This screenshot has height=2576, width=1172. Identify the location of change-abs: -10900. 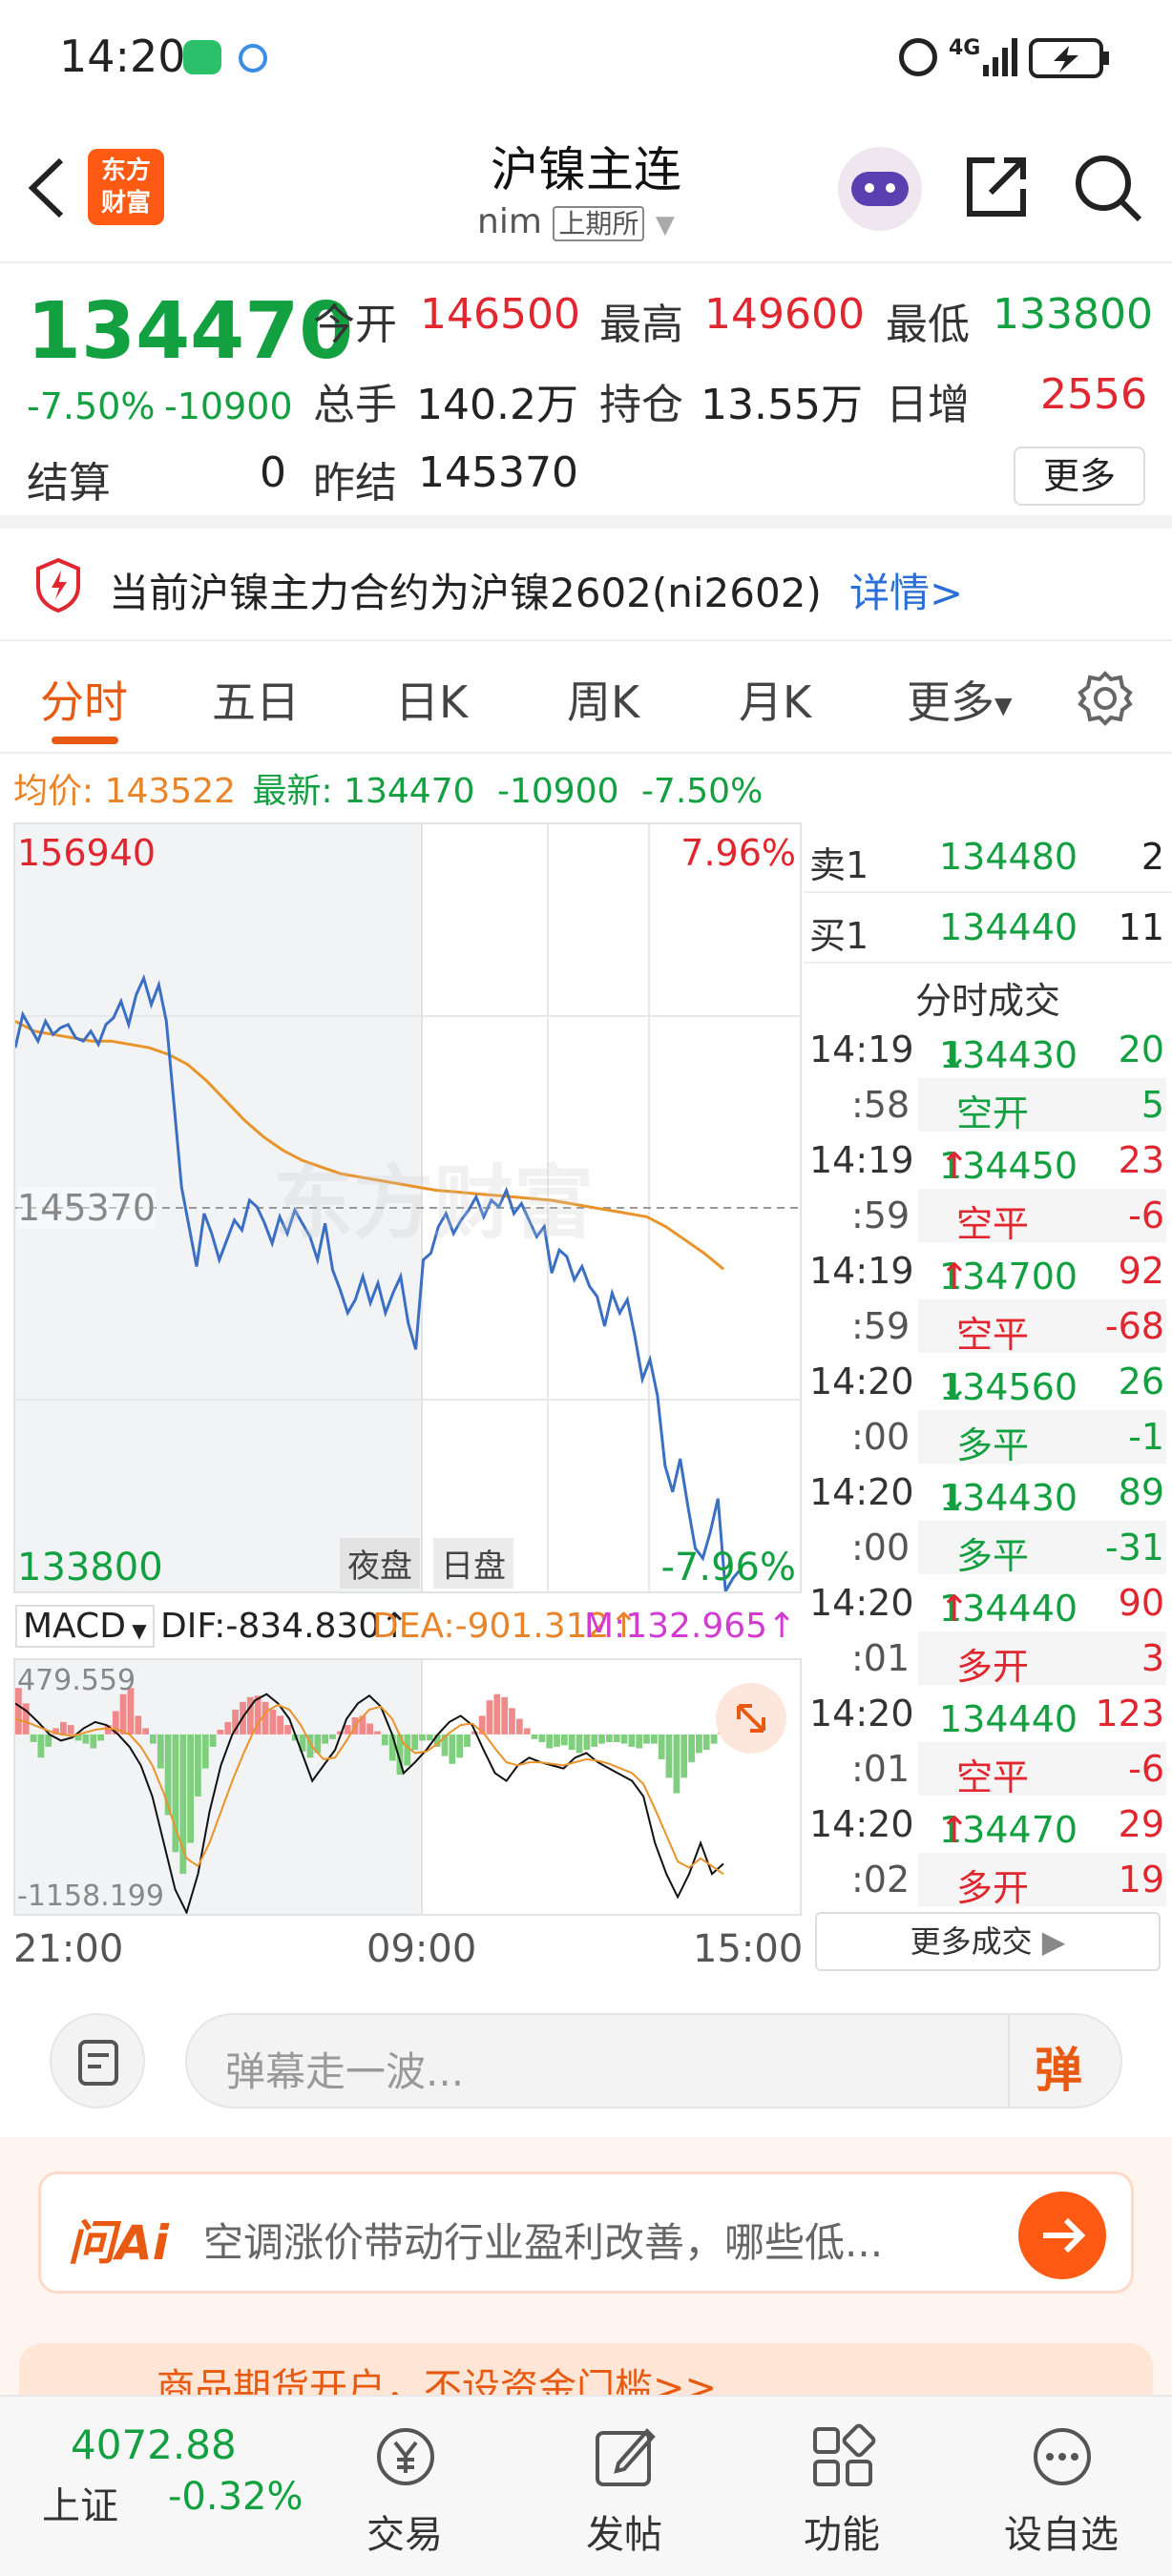
(228, 406).